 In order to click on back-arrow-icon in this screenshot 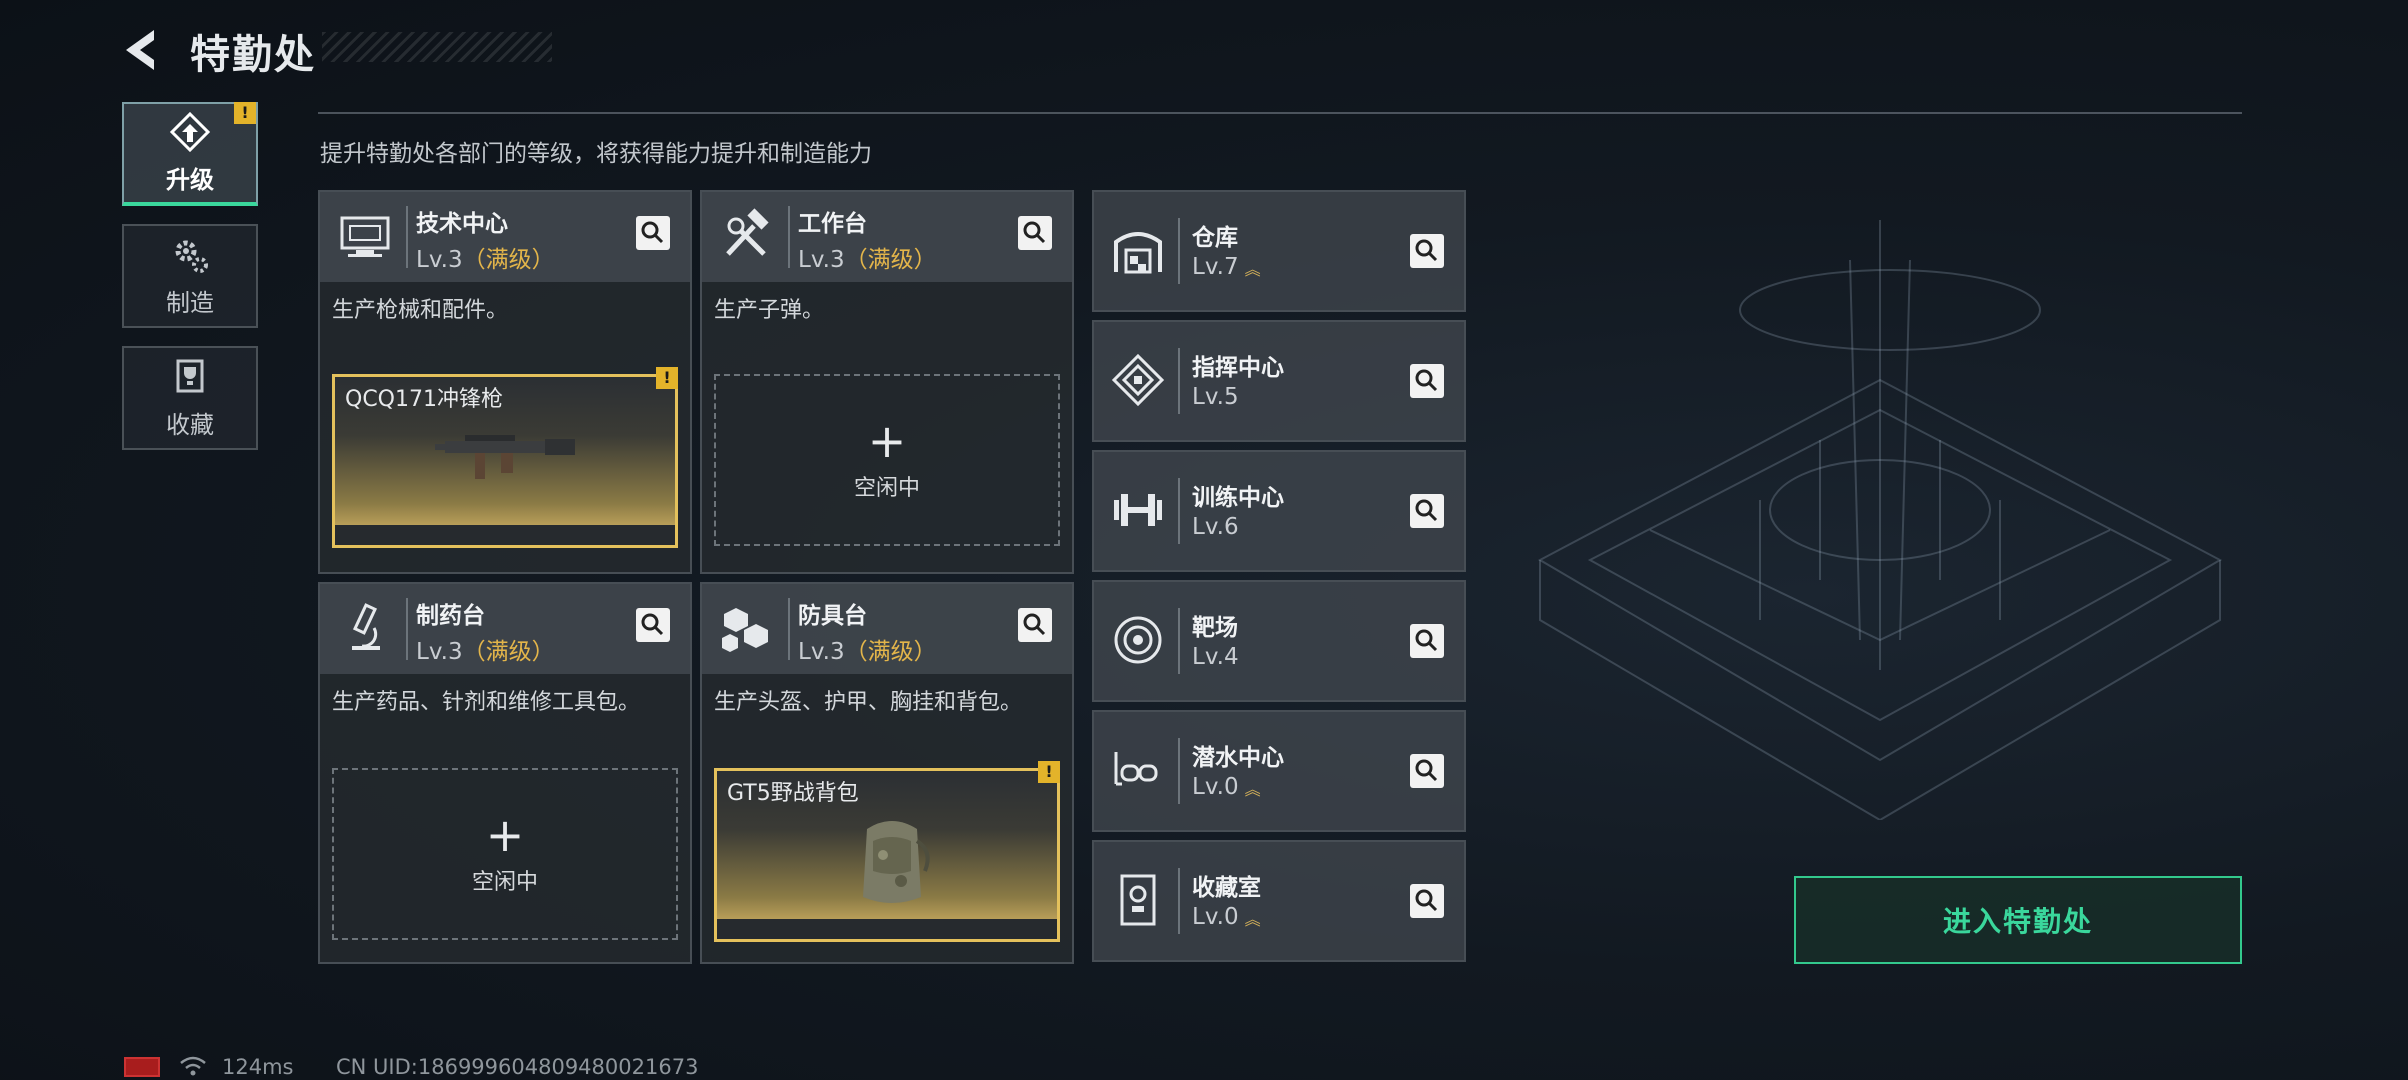, I will do `click(140, 50)`.